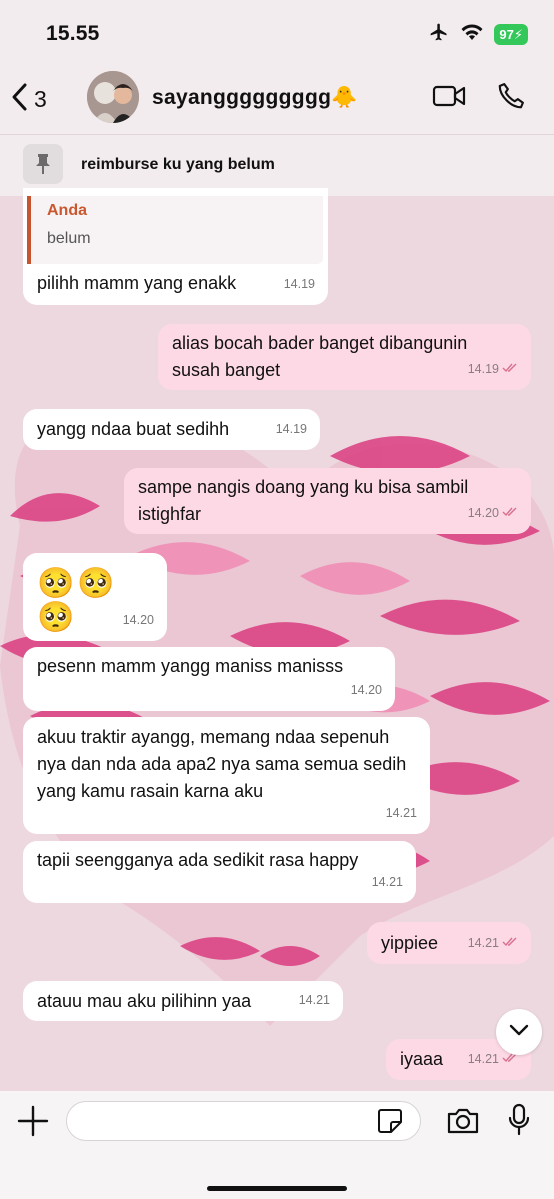  Describe the element at coordinates (198, 860) in the screenshot. I see `message-text: tapii seengganya ada sedikit rasa happy` at that location.